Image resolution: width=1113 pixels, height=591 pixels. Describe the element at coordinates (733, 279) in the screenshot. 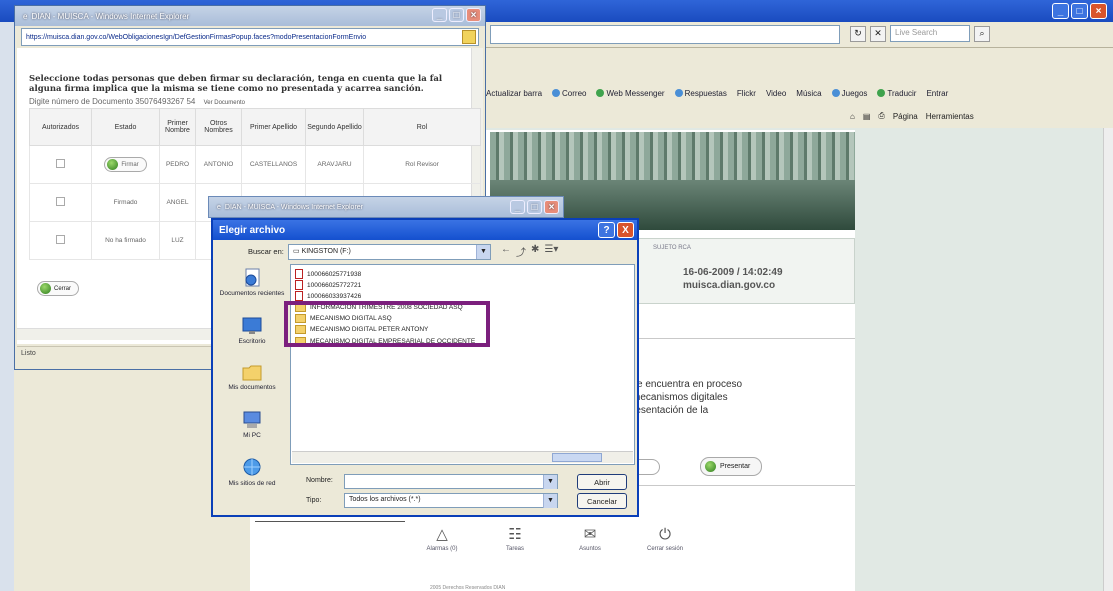

I see `session-info: 16-06-2009 / 14:02:49 muisca.dian.gov.co` at that location.